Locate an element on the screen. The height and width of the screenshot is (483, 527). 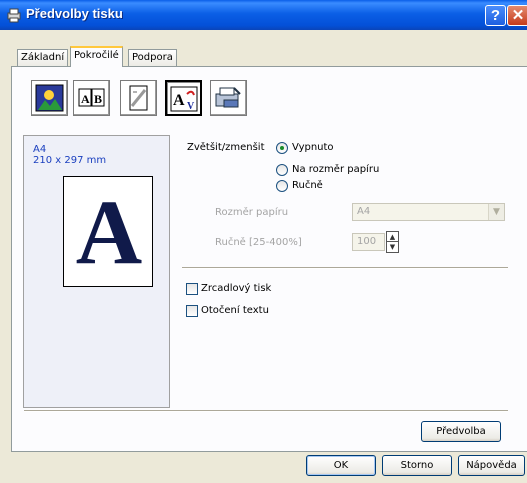
default-button: Předvolba is located at coordinates (461, 431).